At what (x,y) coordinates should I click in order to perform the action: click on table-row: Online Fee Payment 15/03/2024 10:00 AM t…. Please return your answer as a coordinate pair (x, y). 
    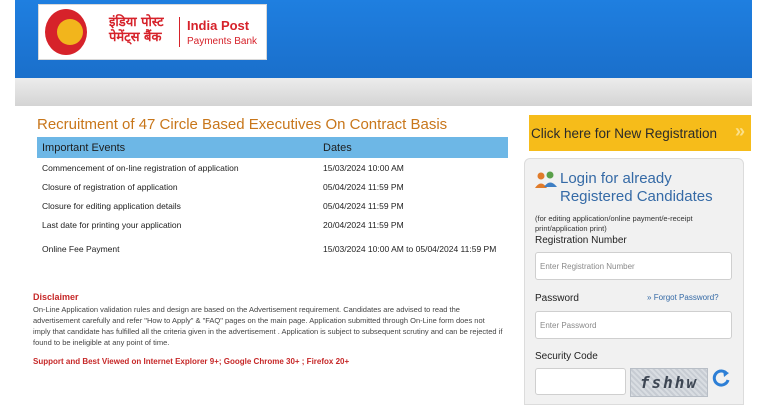
    Looking at the image, I should click on (272, 249).